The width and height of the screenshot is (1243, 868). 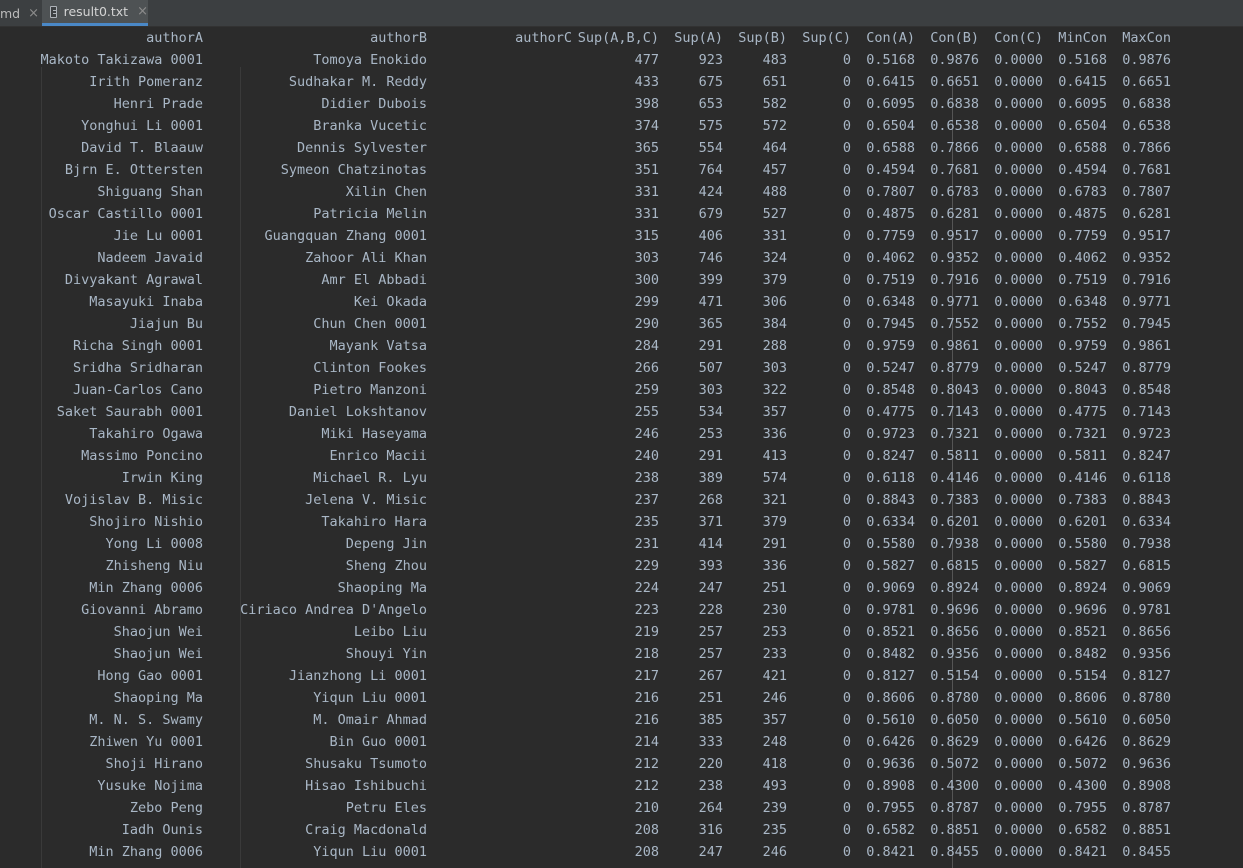 What do you see at coordinates (646, 478) in the screenshot?
I see `cell-sup-abc: 238` at bounding box center [646, 478].